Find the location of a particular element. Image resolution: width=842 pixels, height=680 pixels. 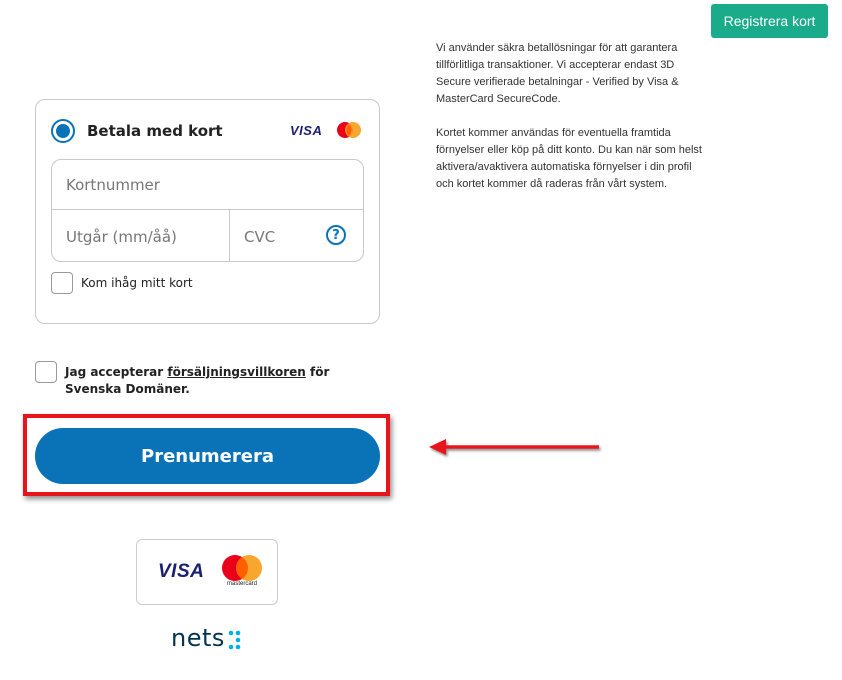

red-arrow-left-icon is located at coordinates (514, 447).